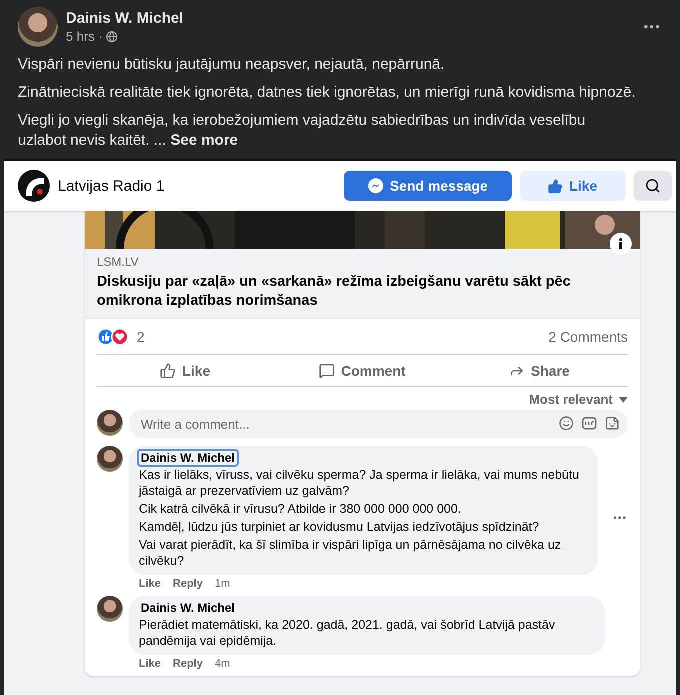  Describe the element at coordinates (350, 553) in the screenshot. I see `comment-text: Vai varat pierādīt, ka šī slimība ir vispāri lipīga un pārnēsājama no cilvēka uz cilvēku?` at that location.